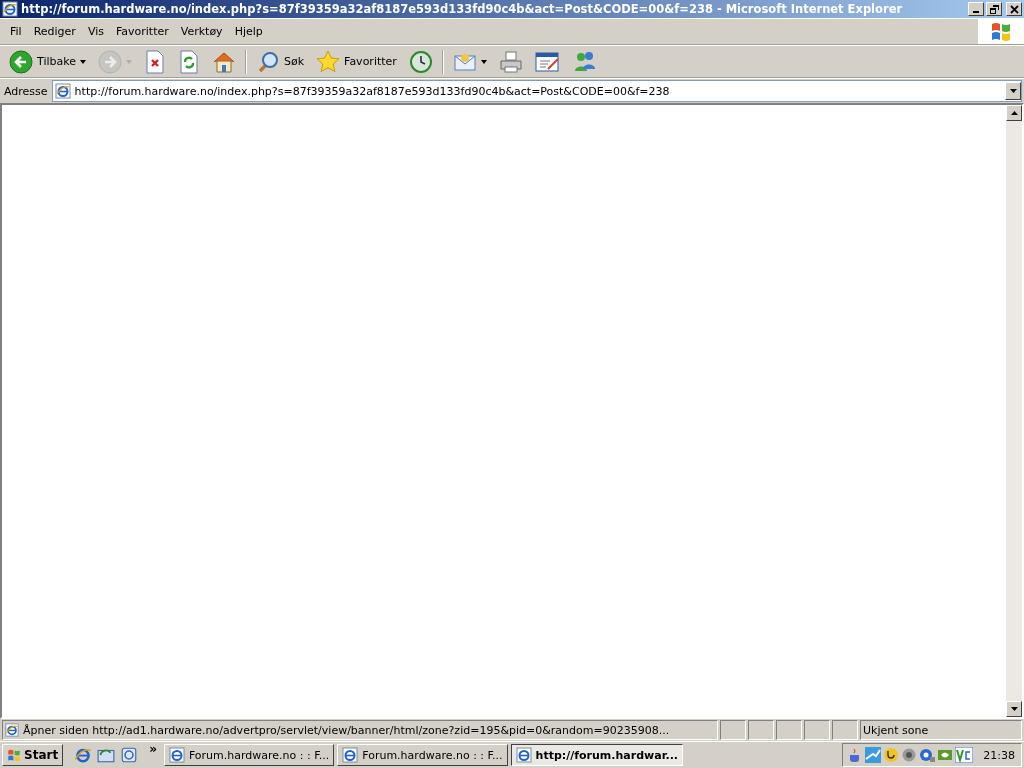 This screenshot has width=1024, height=768. Describe the element at coordinates (420, 61) in the screenshot. I see `history-clock-icon` at that location.